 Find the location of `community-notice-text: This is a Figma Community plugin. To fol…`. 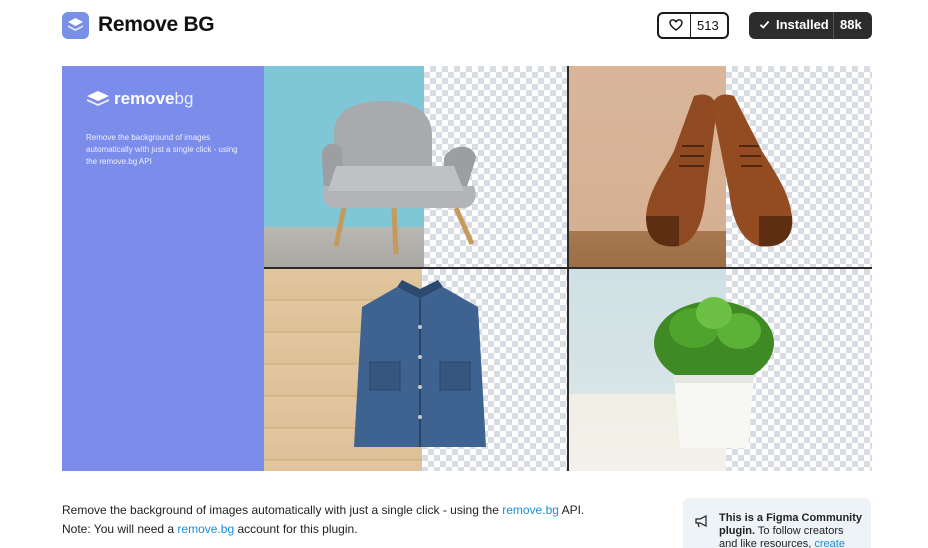

community-notice-text: This is a Figma Community plugin. To fol… is located at coordinates (791, 530).